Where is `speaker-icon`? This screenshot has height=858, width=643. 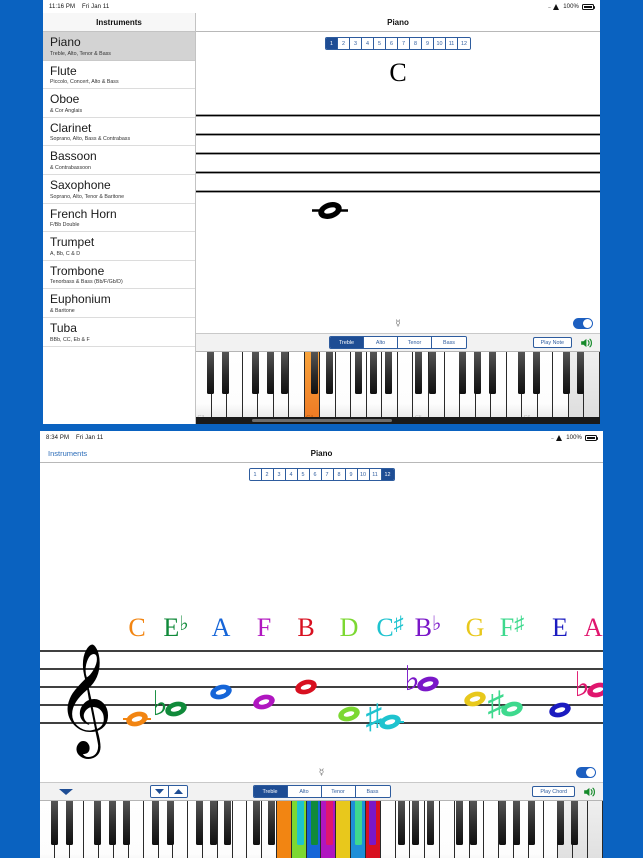 speaker-icon is located at coordinates (587, 343).